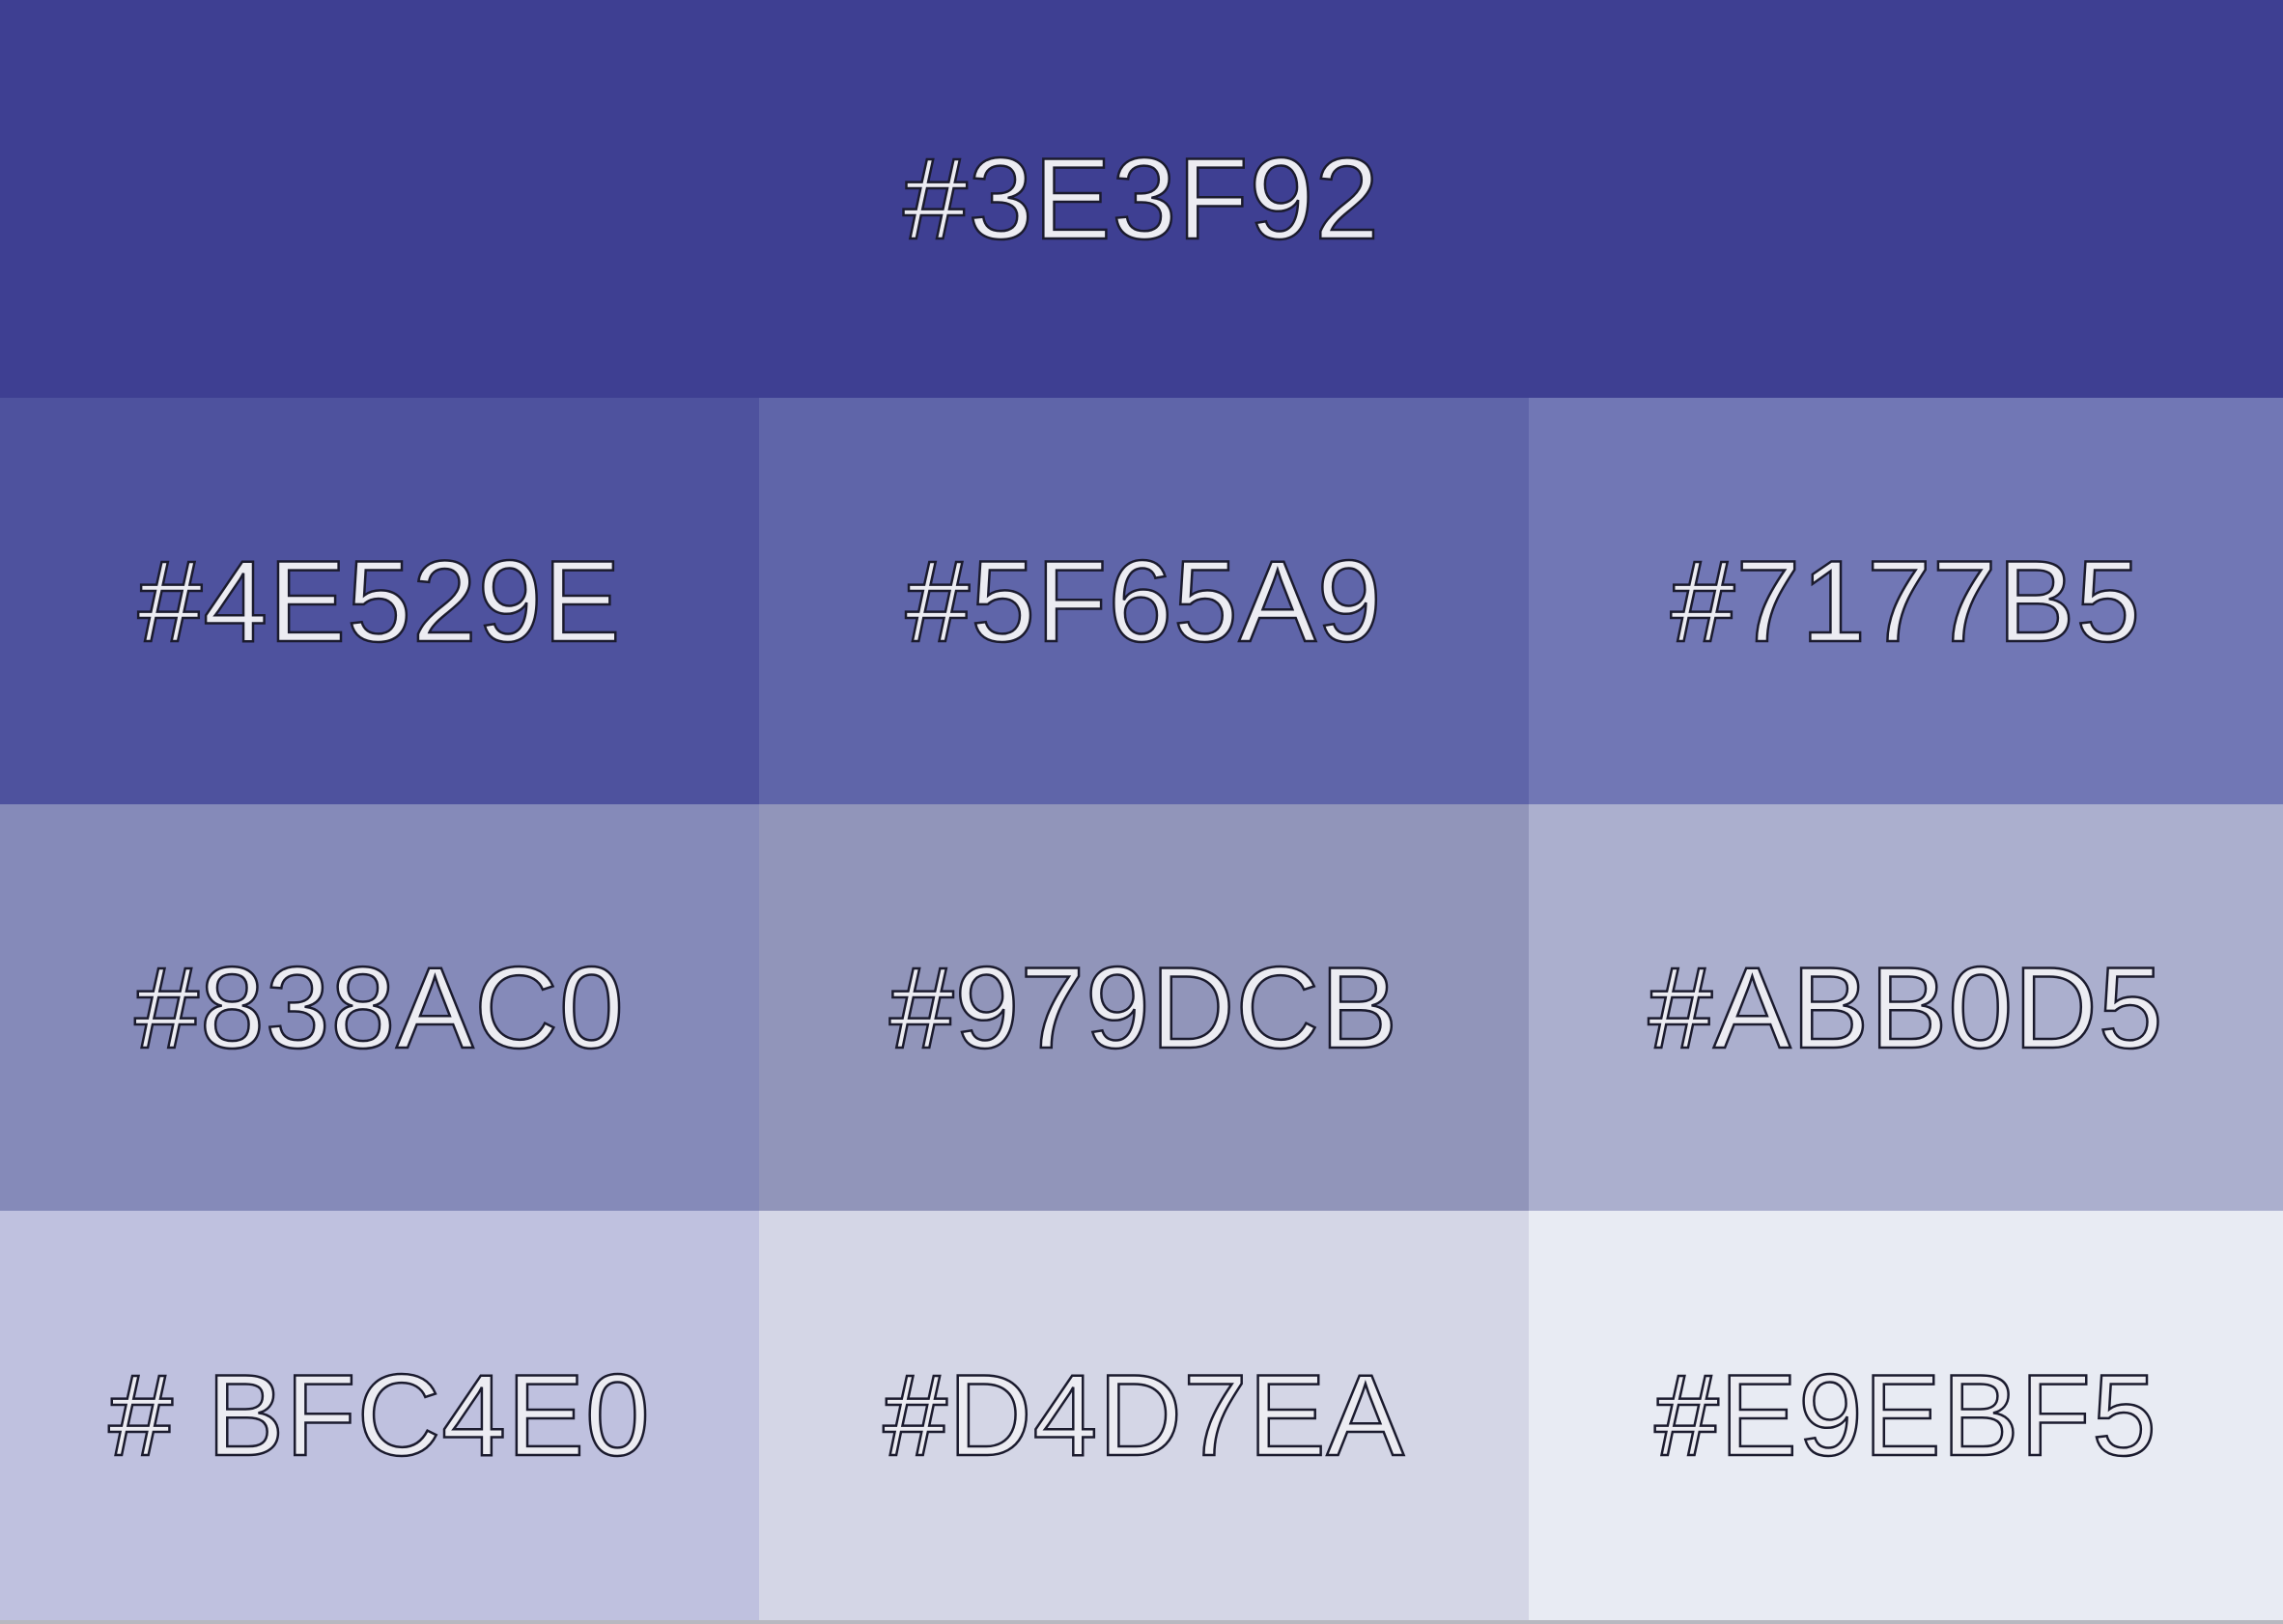  I want to click on swatch-label: #838AC0, so click(379, 1008).